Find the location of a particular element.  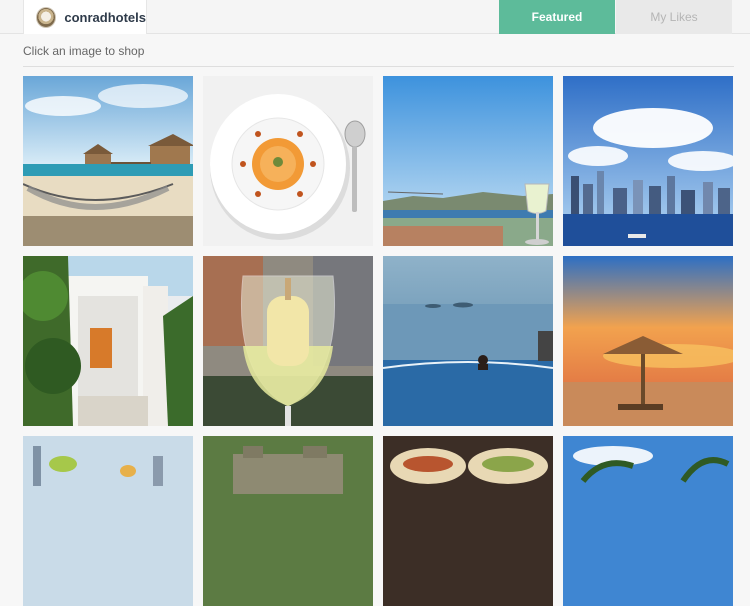

photo-palm-trees-sky is located at coordinates (648, 521).